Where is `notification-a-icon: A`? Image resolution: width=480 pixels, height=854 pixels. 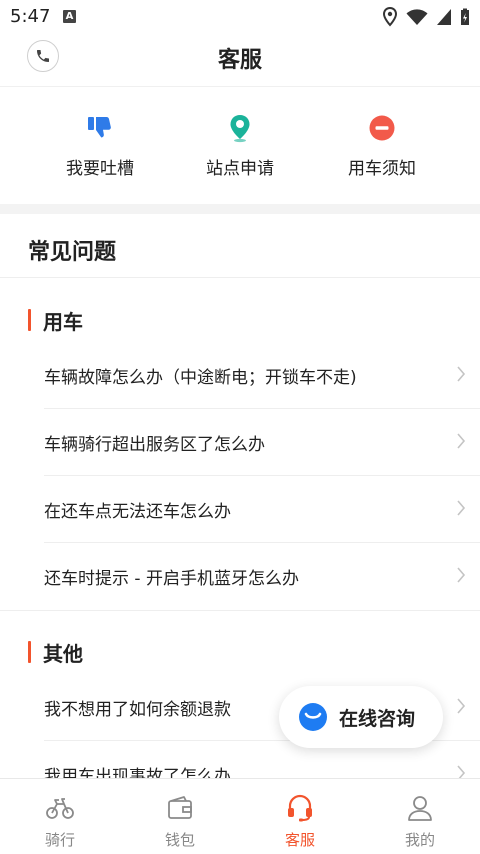 notification-a-icon: A is located at coordinates (69, 16).